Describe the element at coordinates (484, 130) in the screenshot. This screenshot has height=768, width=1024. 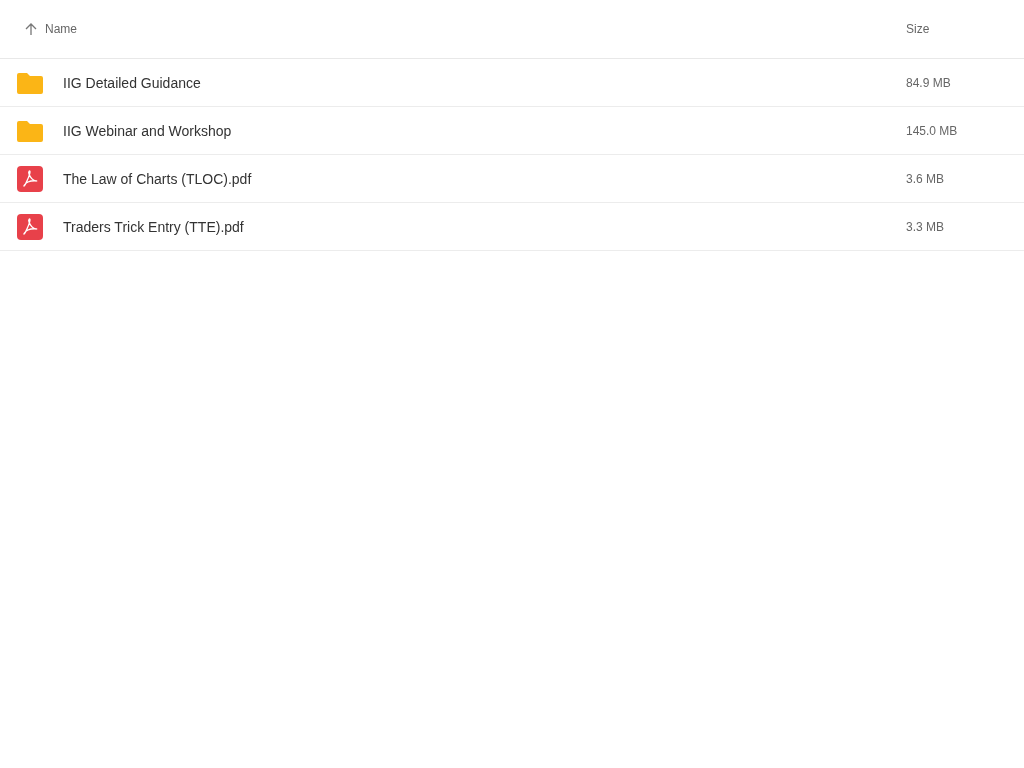
I see `file-name: IIG Webinar and Workshop` at that location.